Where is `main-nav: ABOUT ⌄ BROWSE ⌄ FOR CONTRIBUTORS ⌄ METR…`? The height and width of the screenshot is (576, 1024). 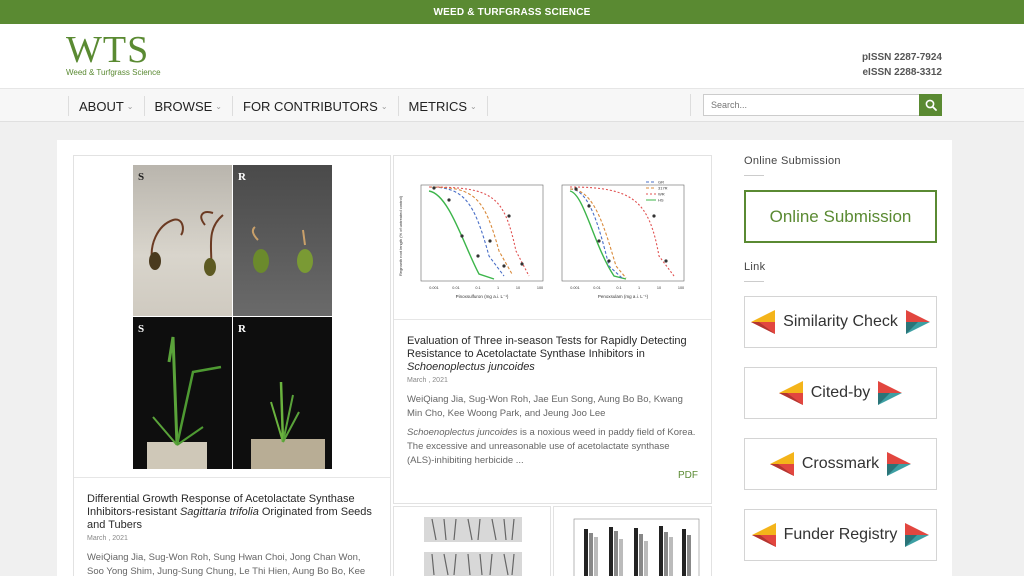
main-nav: ABOUT ⌄ BROWSE ⌄ FOR CONTRIBUTORS ⌄ METR… is located at coordinates (512, 105).